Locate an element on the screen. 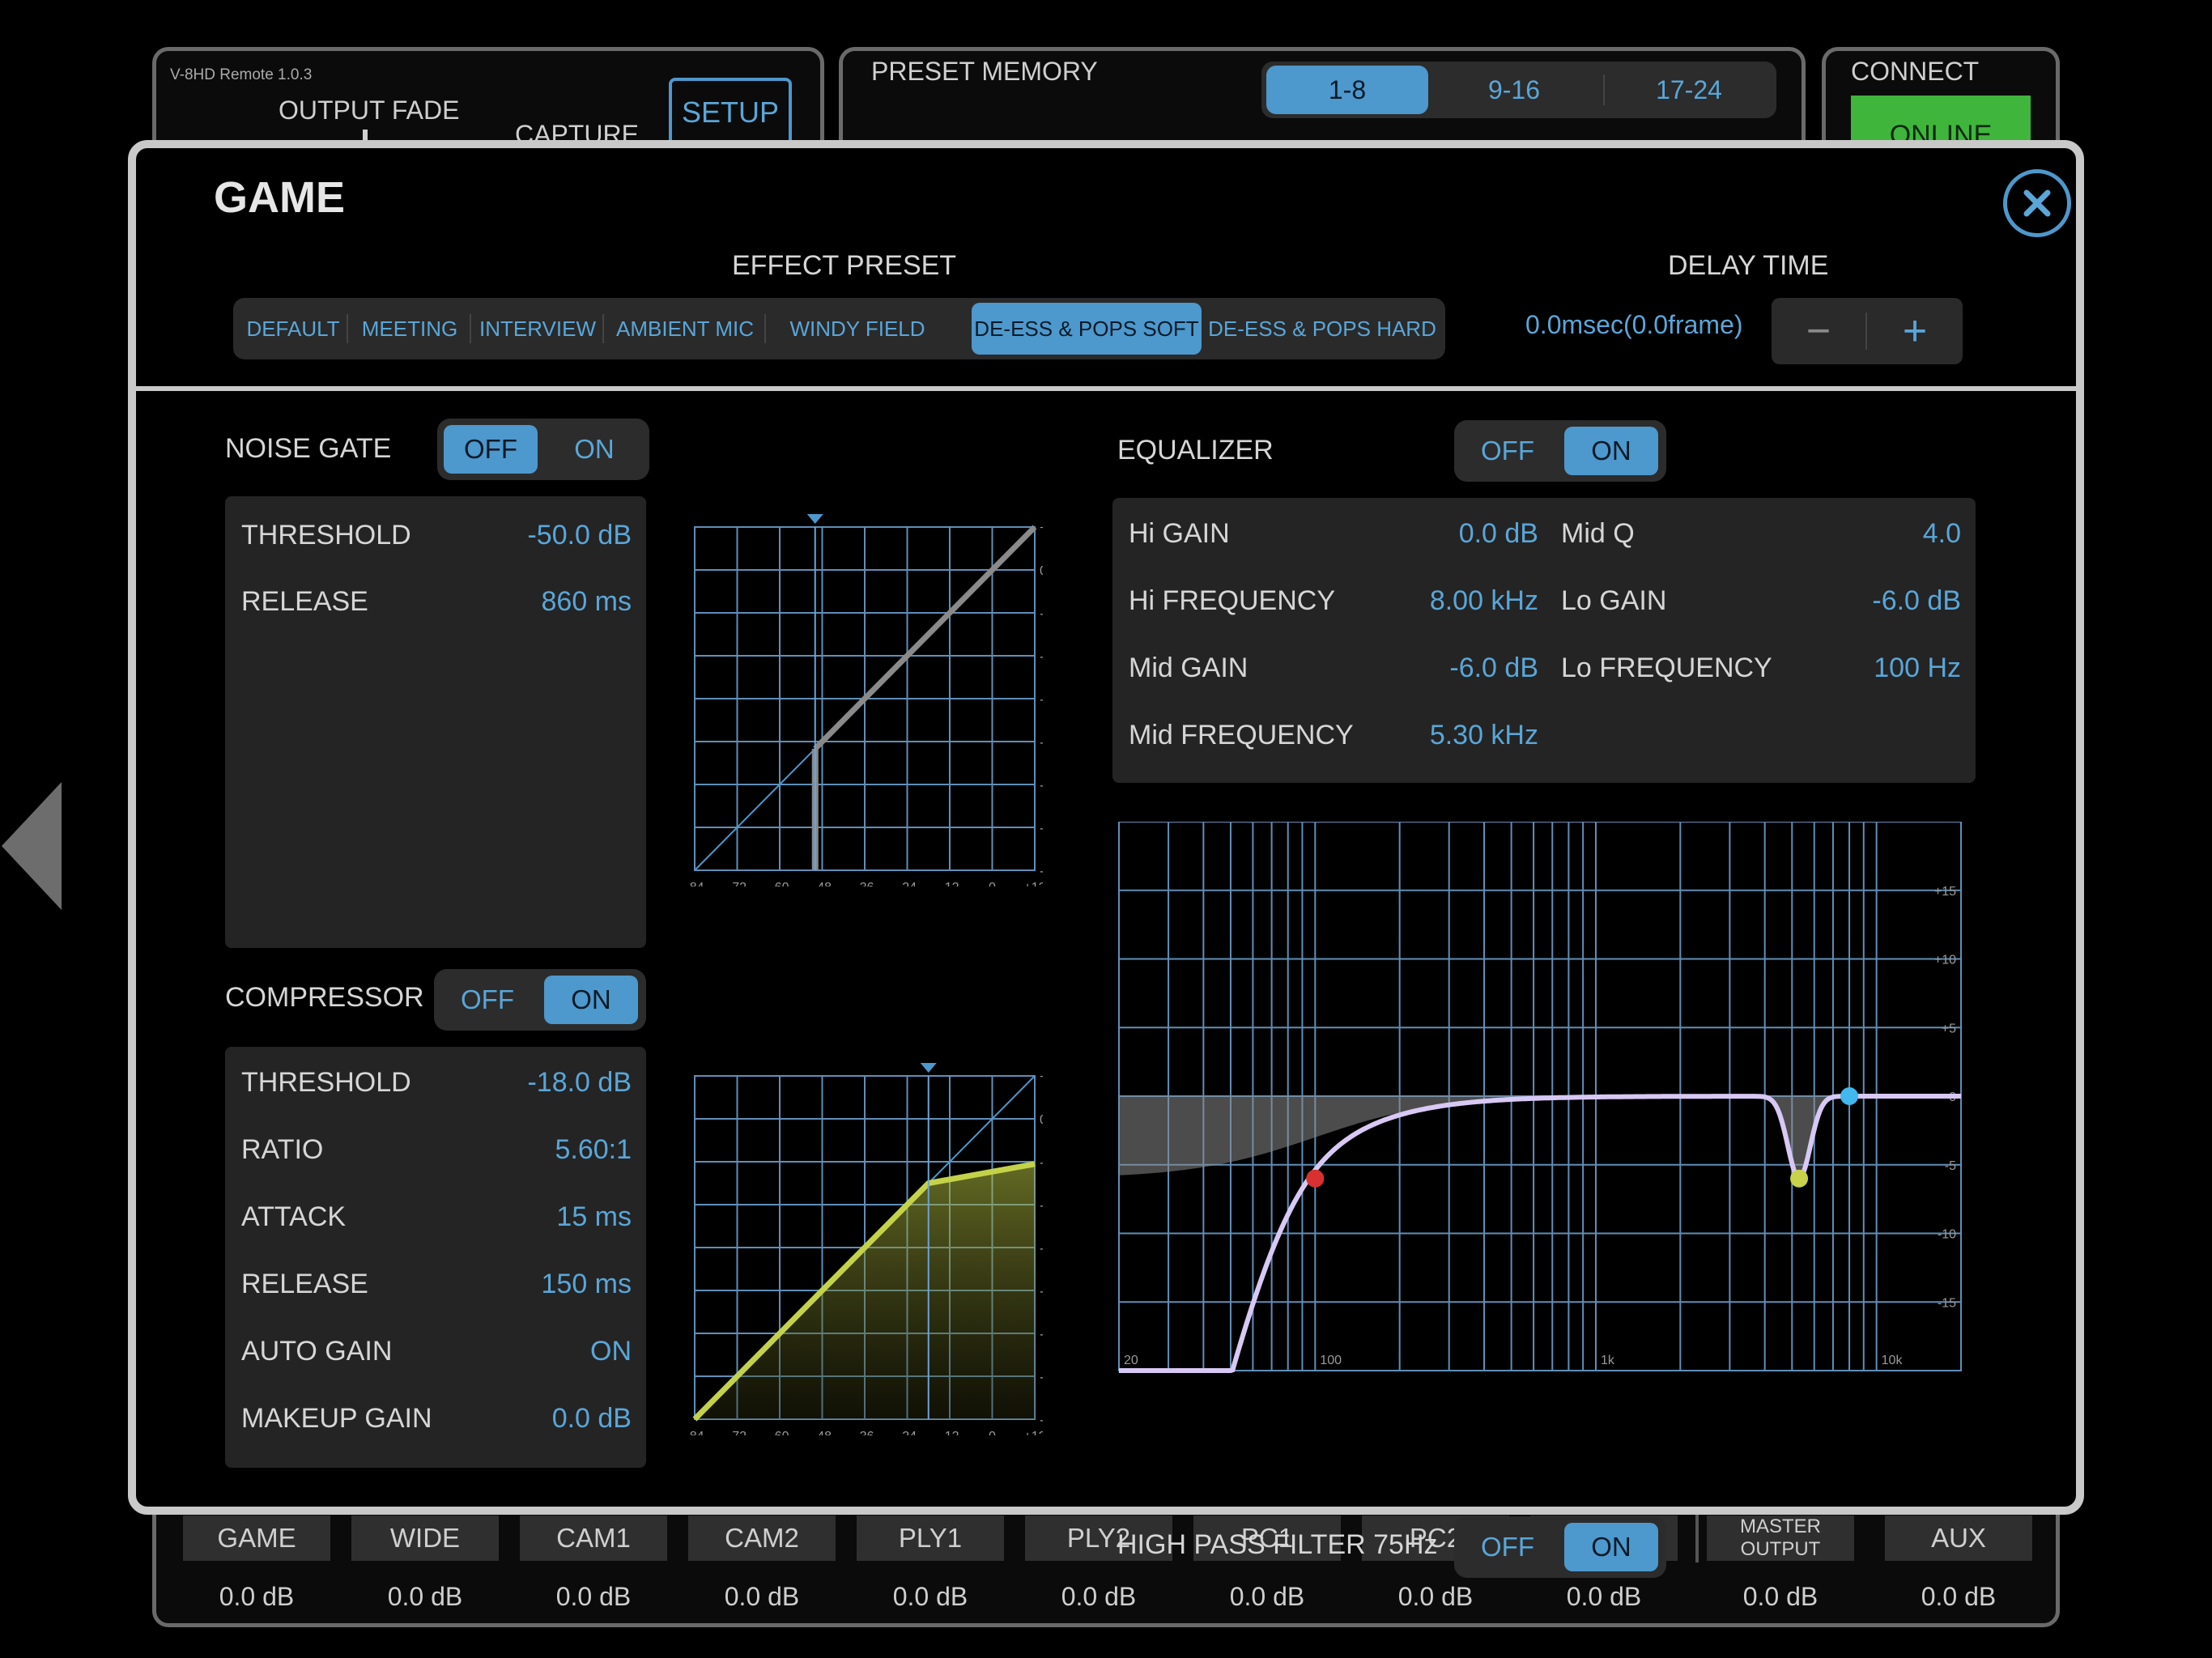  channel-button-aux: AUX is located at coordinates (1959, 1538).